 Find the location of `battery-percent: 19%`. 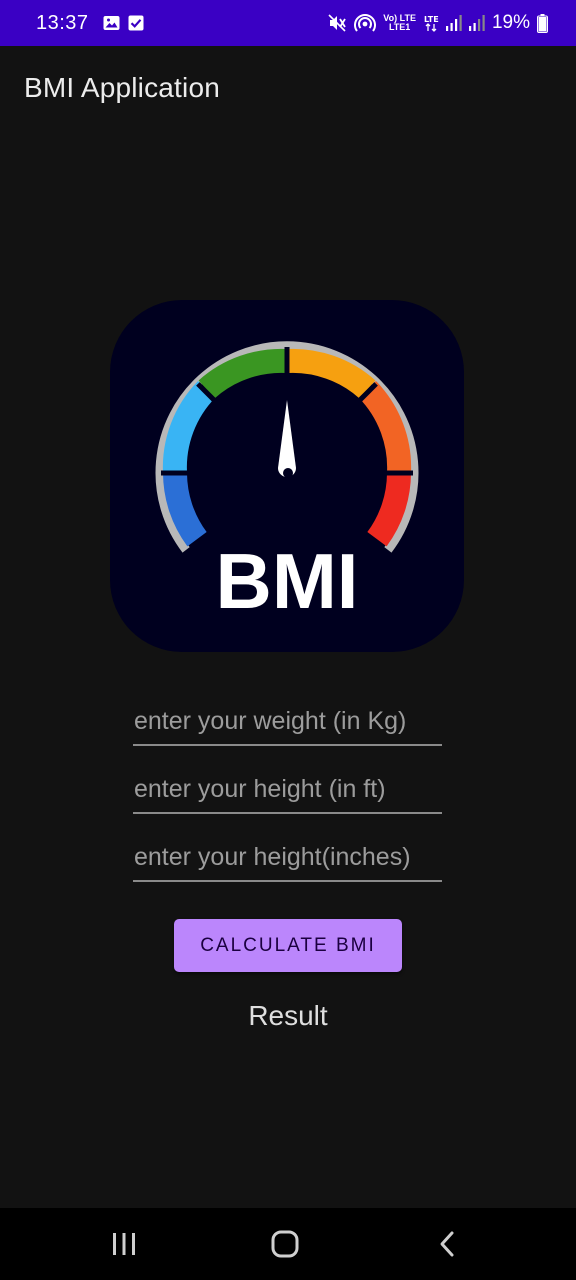

battery-percent: 19% is located at coordinates (510, 22).